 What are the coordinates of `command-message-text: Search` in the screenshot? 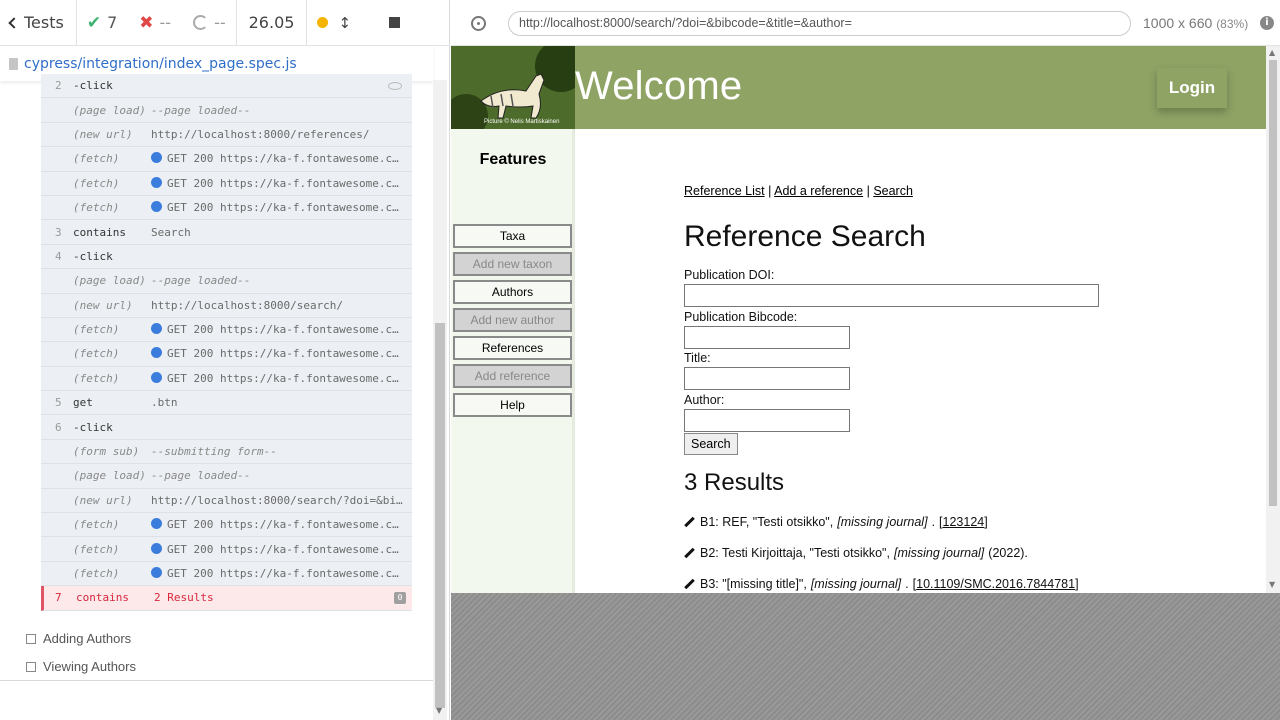 It's located at (171, 232).